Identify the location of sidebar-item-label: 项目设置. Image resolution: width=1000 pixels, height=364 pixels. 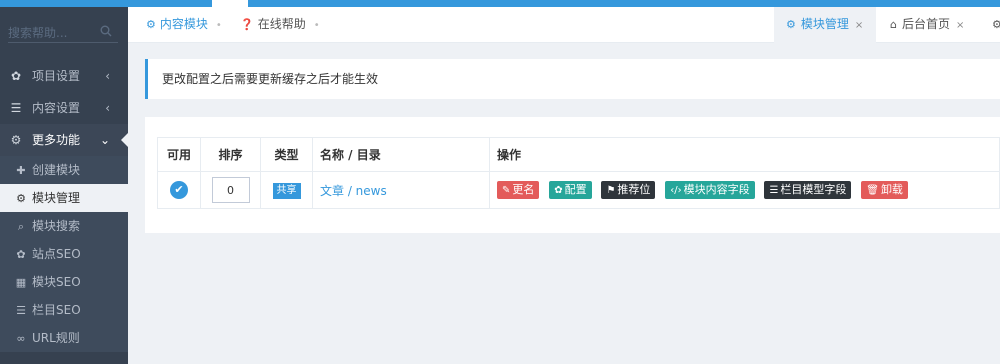
(56, 76).